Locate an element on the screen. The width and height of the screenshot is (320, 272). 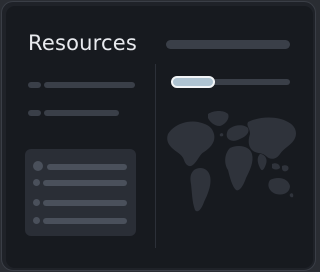
list-item-3-line is located at coordinates (85, 203).